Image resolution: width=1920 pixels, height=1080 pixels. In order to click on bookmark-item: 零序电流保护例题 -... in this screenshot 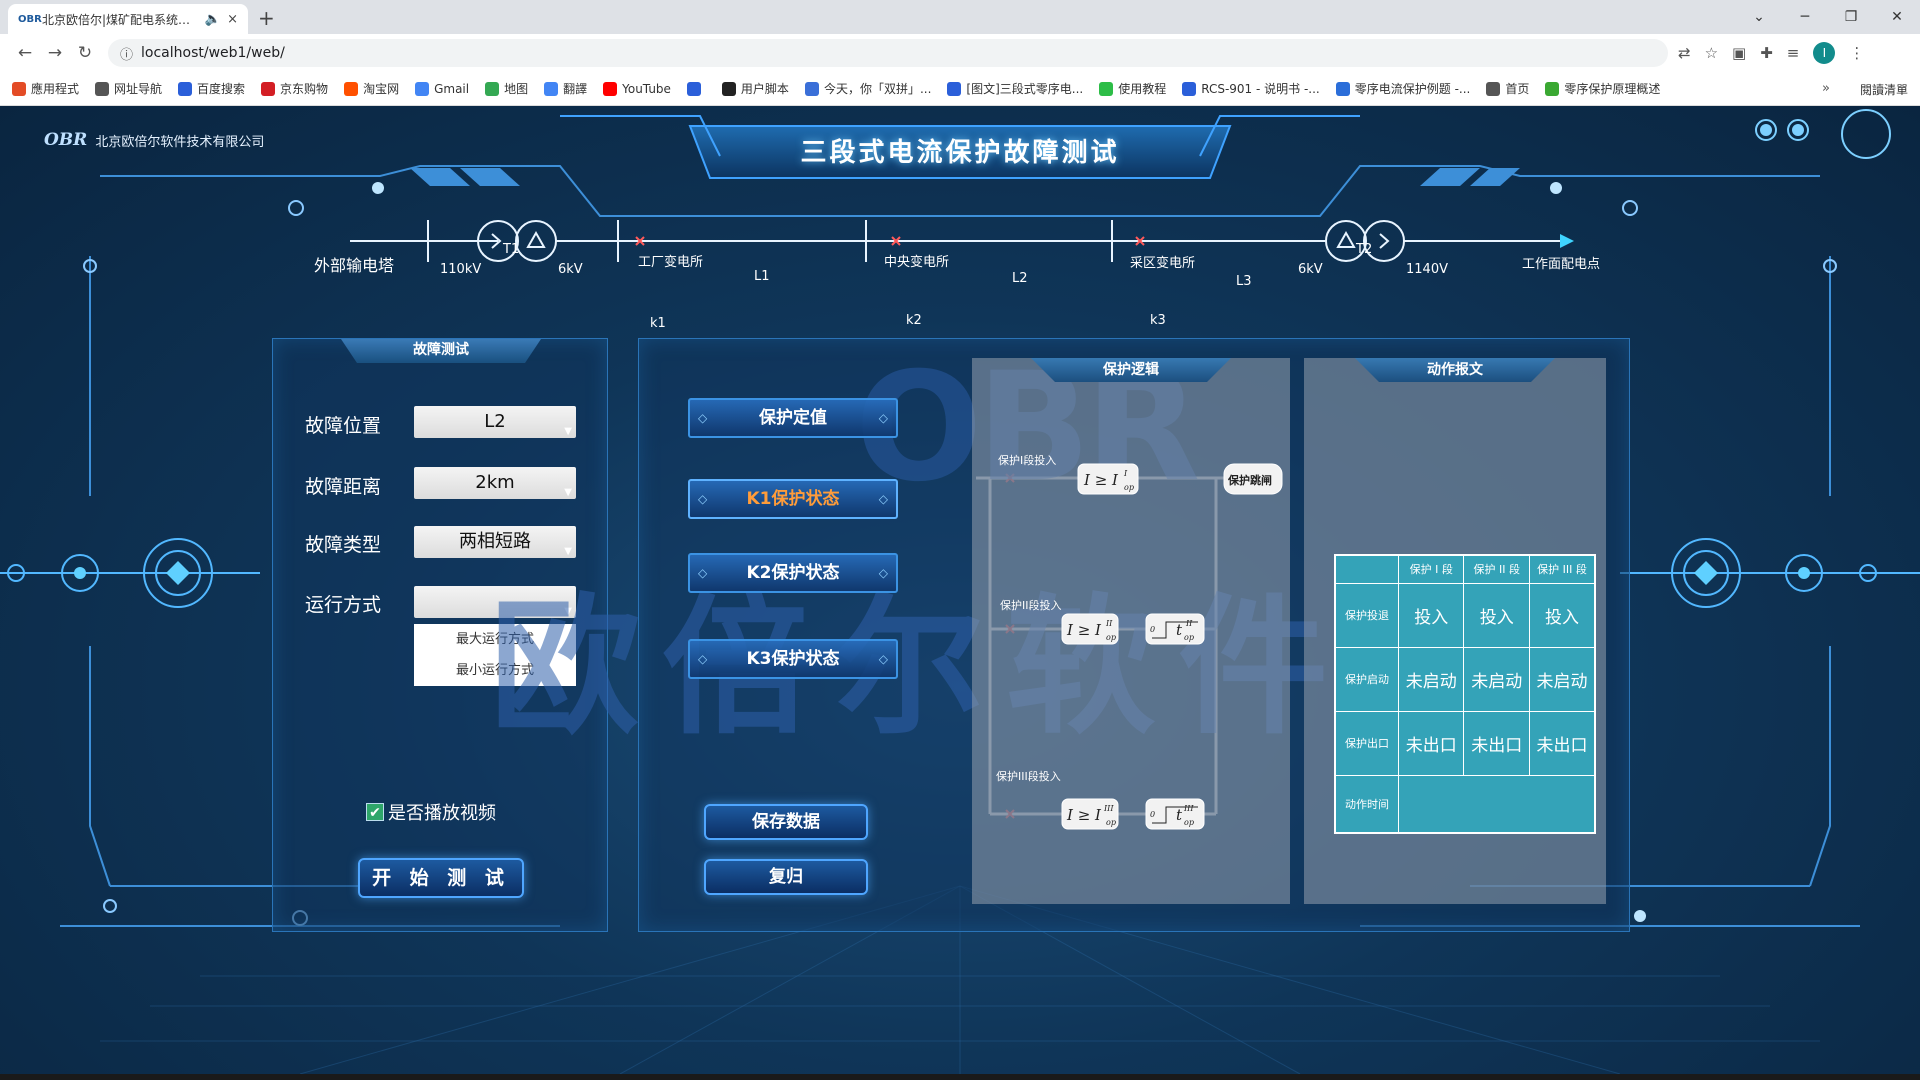, I will do `click(1403, 88)`.